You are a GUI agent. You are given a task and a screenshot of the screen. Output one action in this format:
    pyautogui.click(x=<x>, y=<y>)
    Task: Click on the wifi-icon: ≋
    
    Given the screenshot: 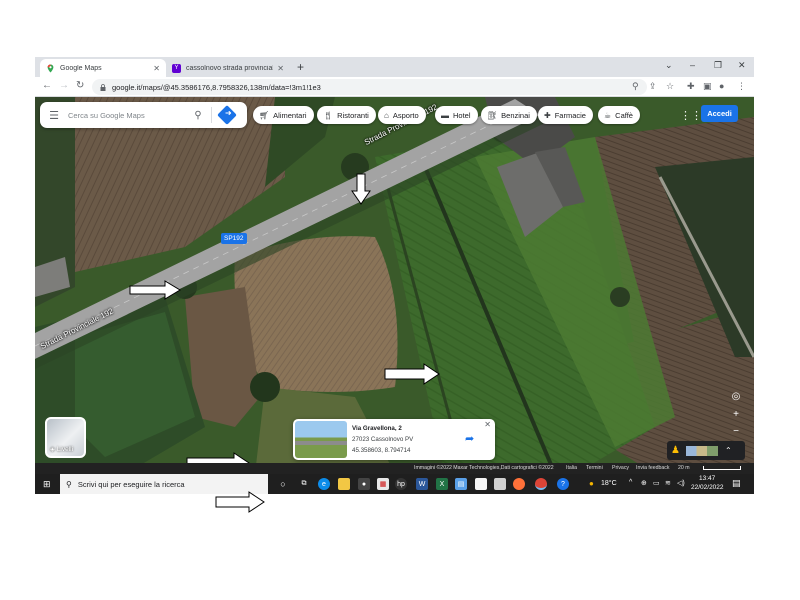 What is the action you would take?
    pyautogui.click(x=668, y=483)
    